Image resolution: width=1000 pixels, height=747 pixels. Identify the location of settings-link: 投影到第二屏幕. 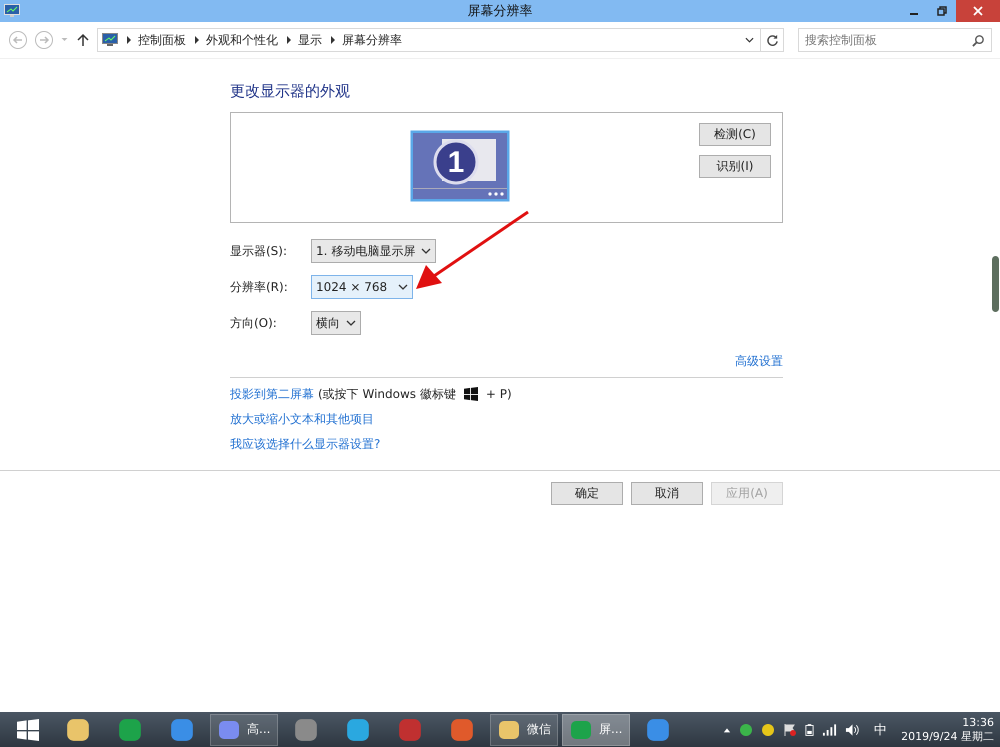
(272, 394).